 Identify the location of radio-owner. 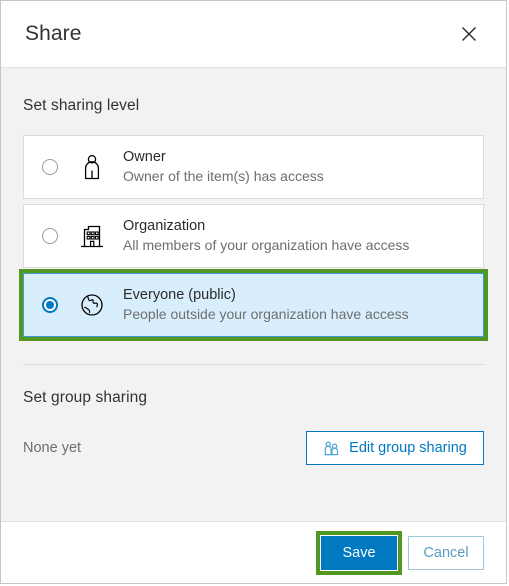
(50, 167).